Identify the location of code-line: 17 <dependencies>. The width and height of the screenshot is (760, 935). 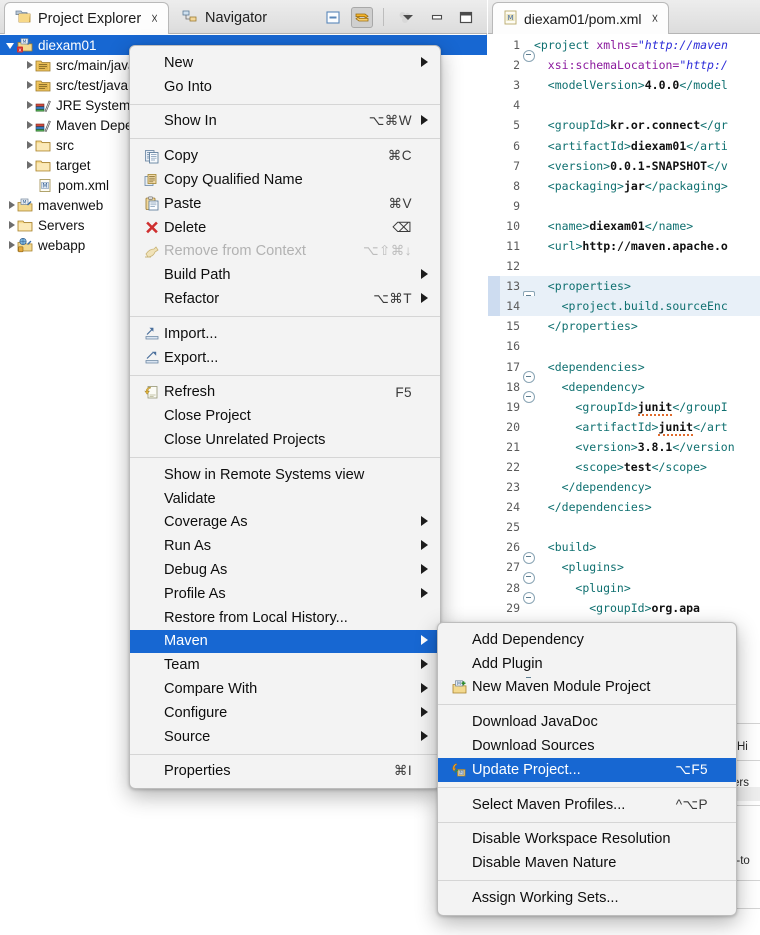
(624, 370).